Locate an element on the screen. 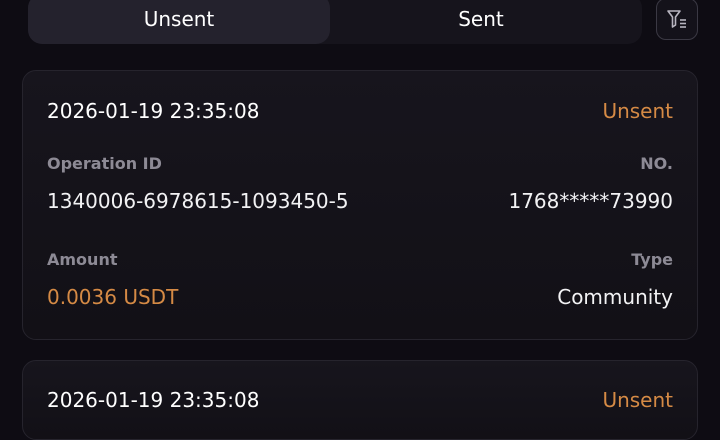 Image resolution: width=720 pixels, height=440 pixels. amount-value: 0.0036 USDT is located at coordinates (113, 297).